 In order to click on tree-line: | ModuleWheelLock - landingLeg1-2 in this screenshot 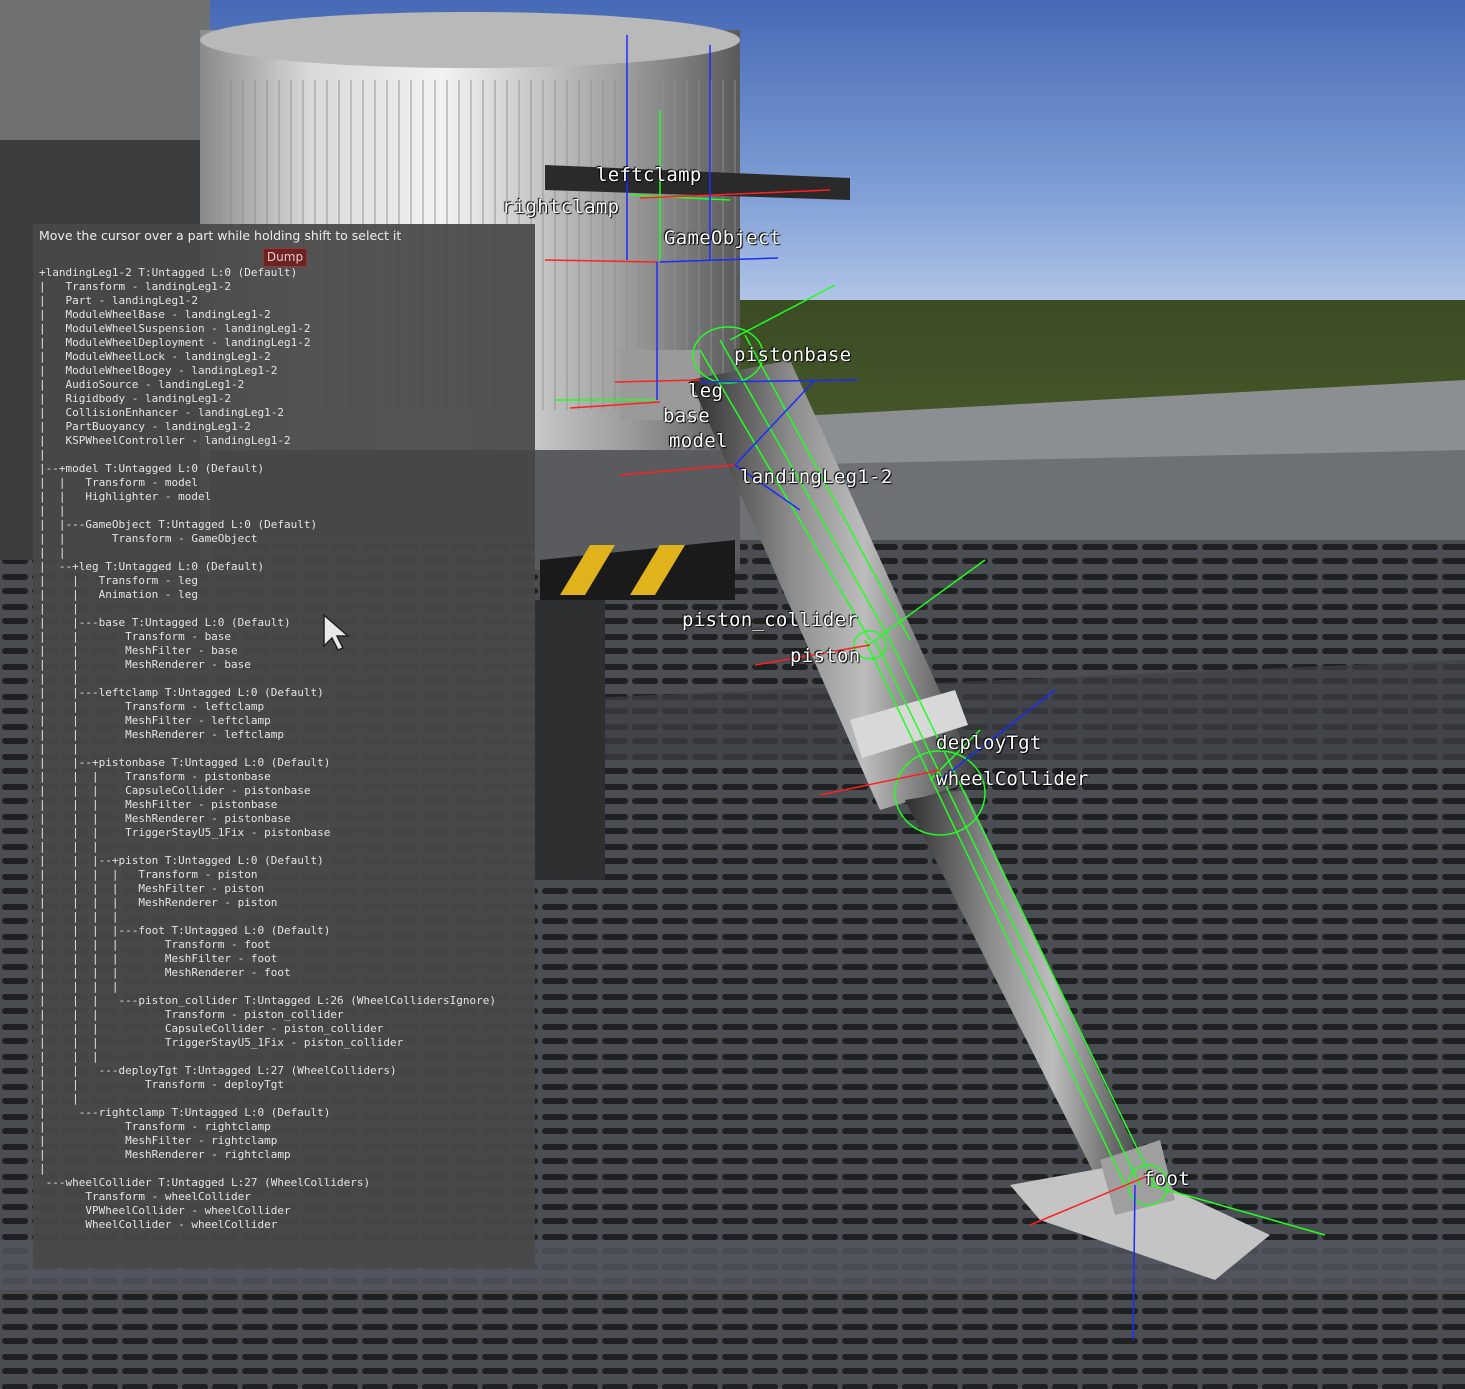, I will do `click(267, 357)`.